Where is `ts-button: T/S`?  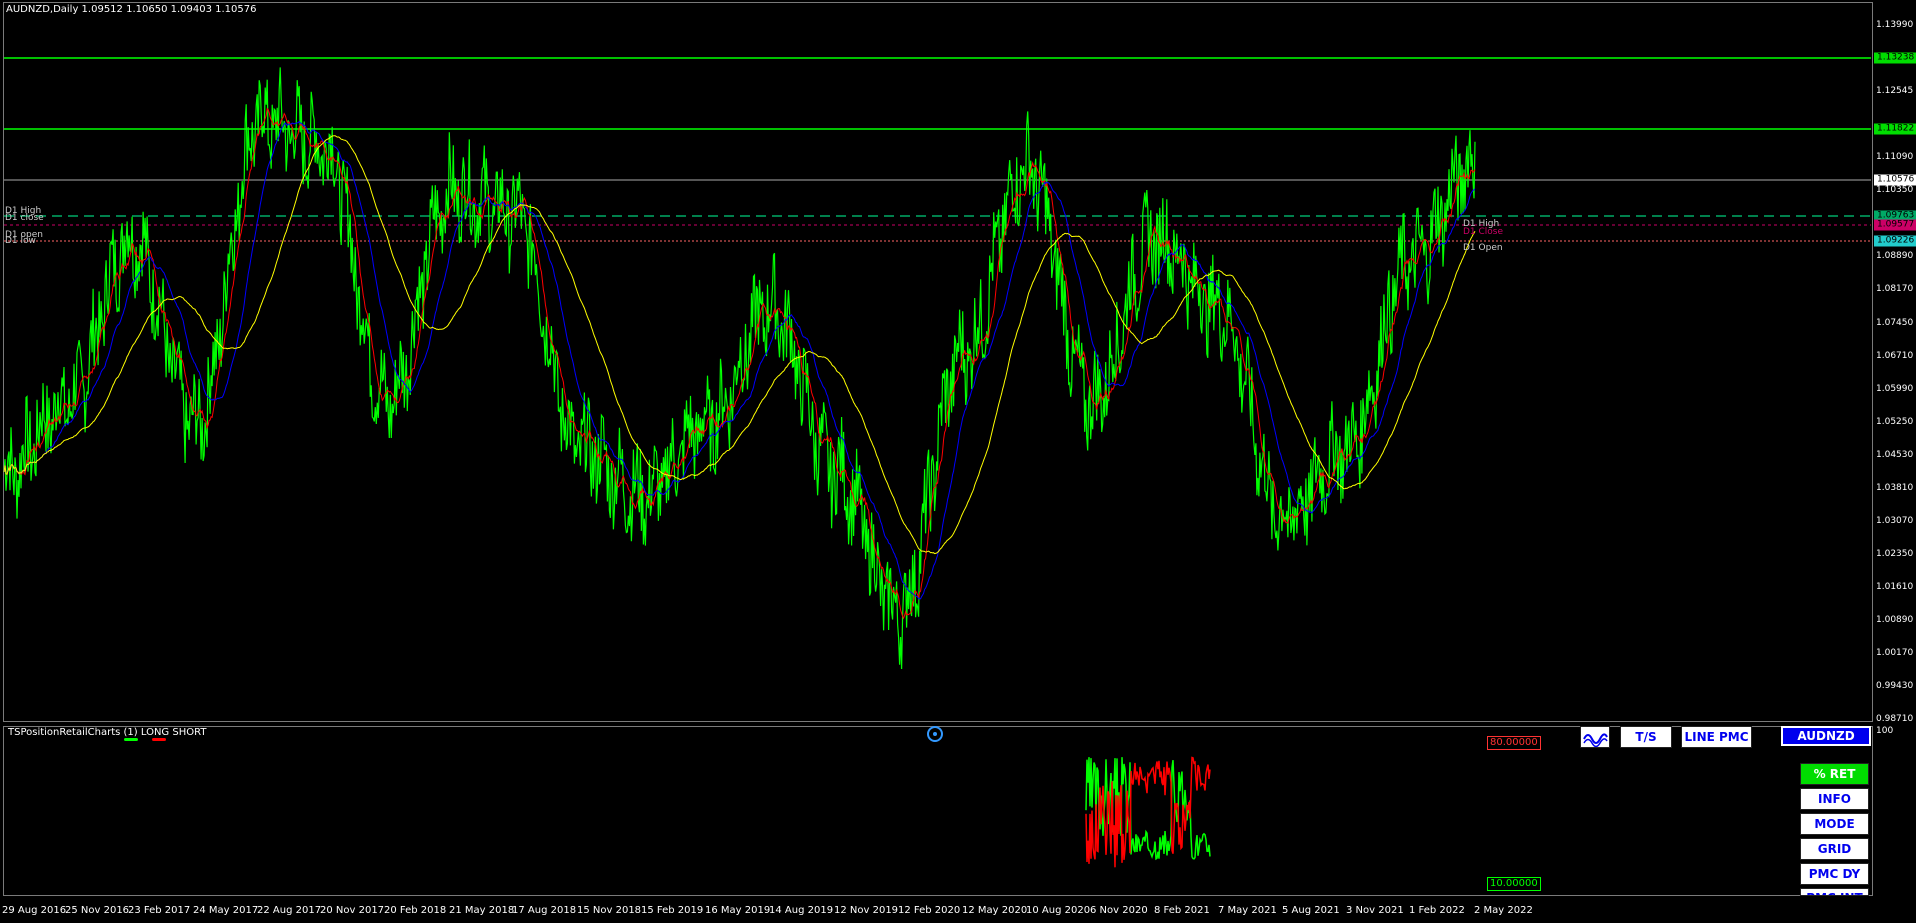 ts-button: T/S is located at coordinates (1646, 737).